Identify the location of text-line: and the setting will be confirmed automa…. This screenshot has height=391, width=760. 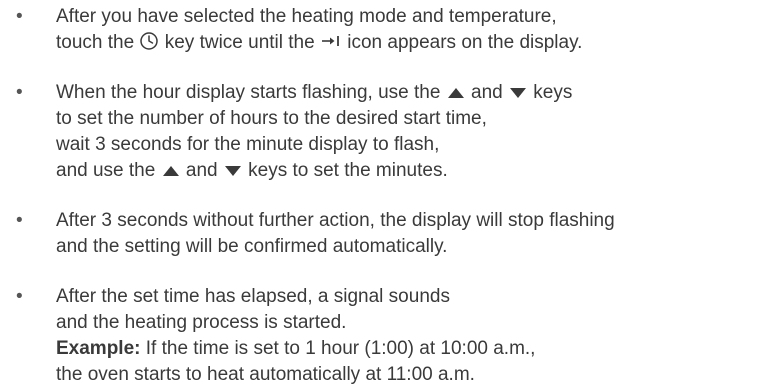
(408, 247).